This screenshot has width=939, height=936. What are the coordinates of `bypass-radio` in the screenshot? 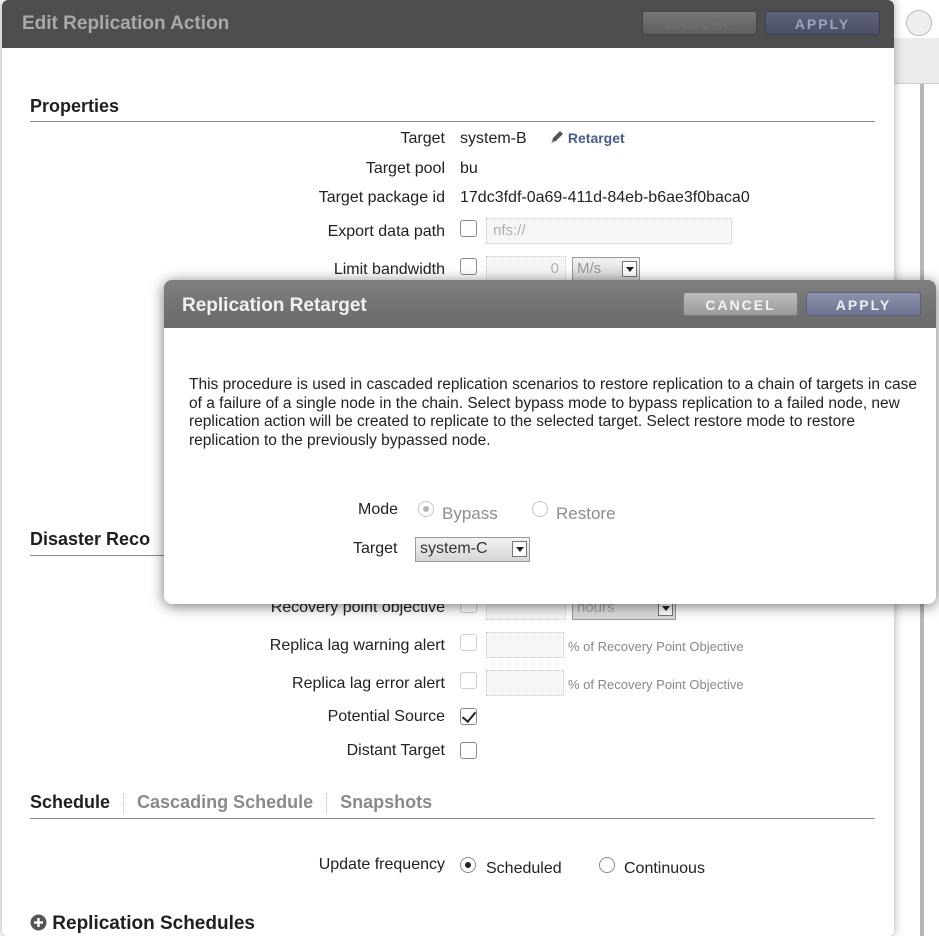 It's located at (426, 509).